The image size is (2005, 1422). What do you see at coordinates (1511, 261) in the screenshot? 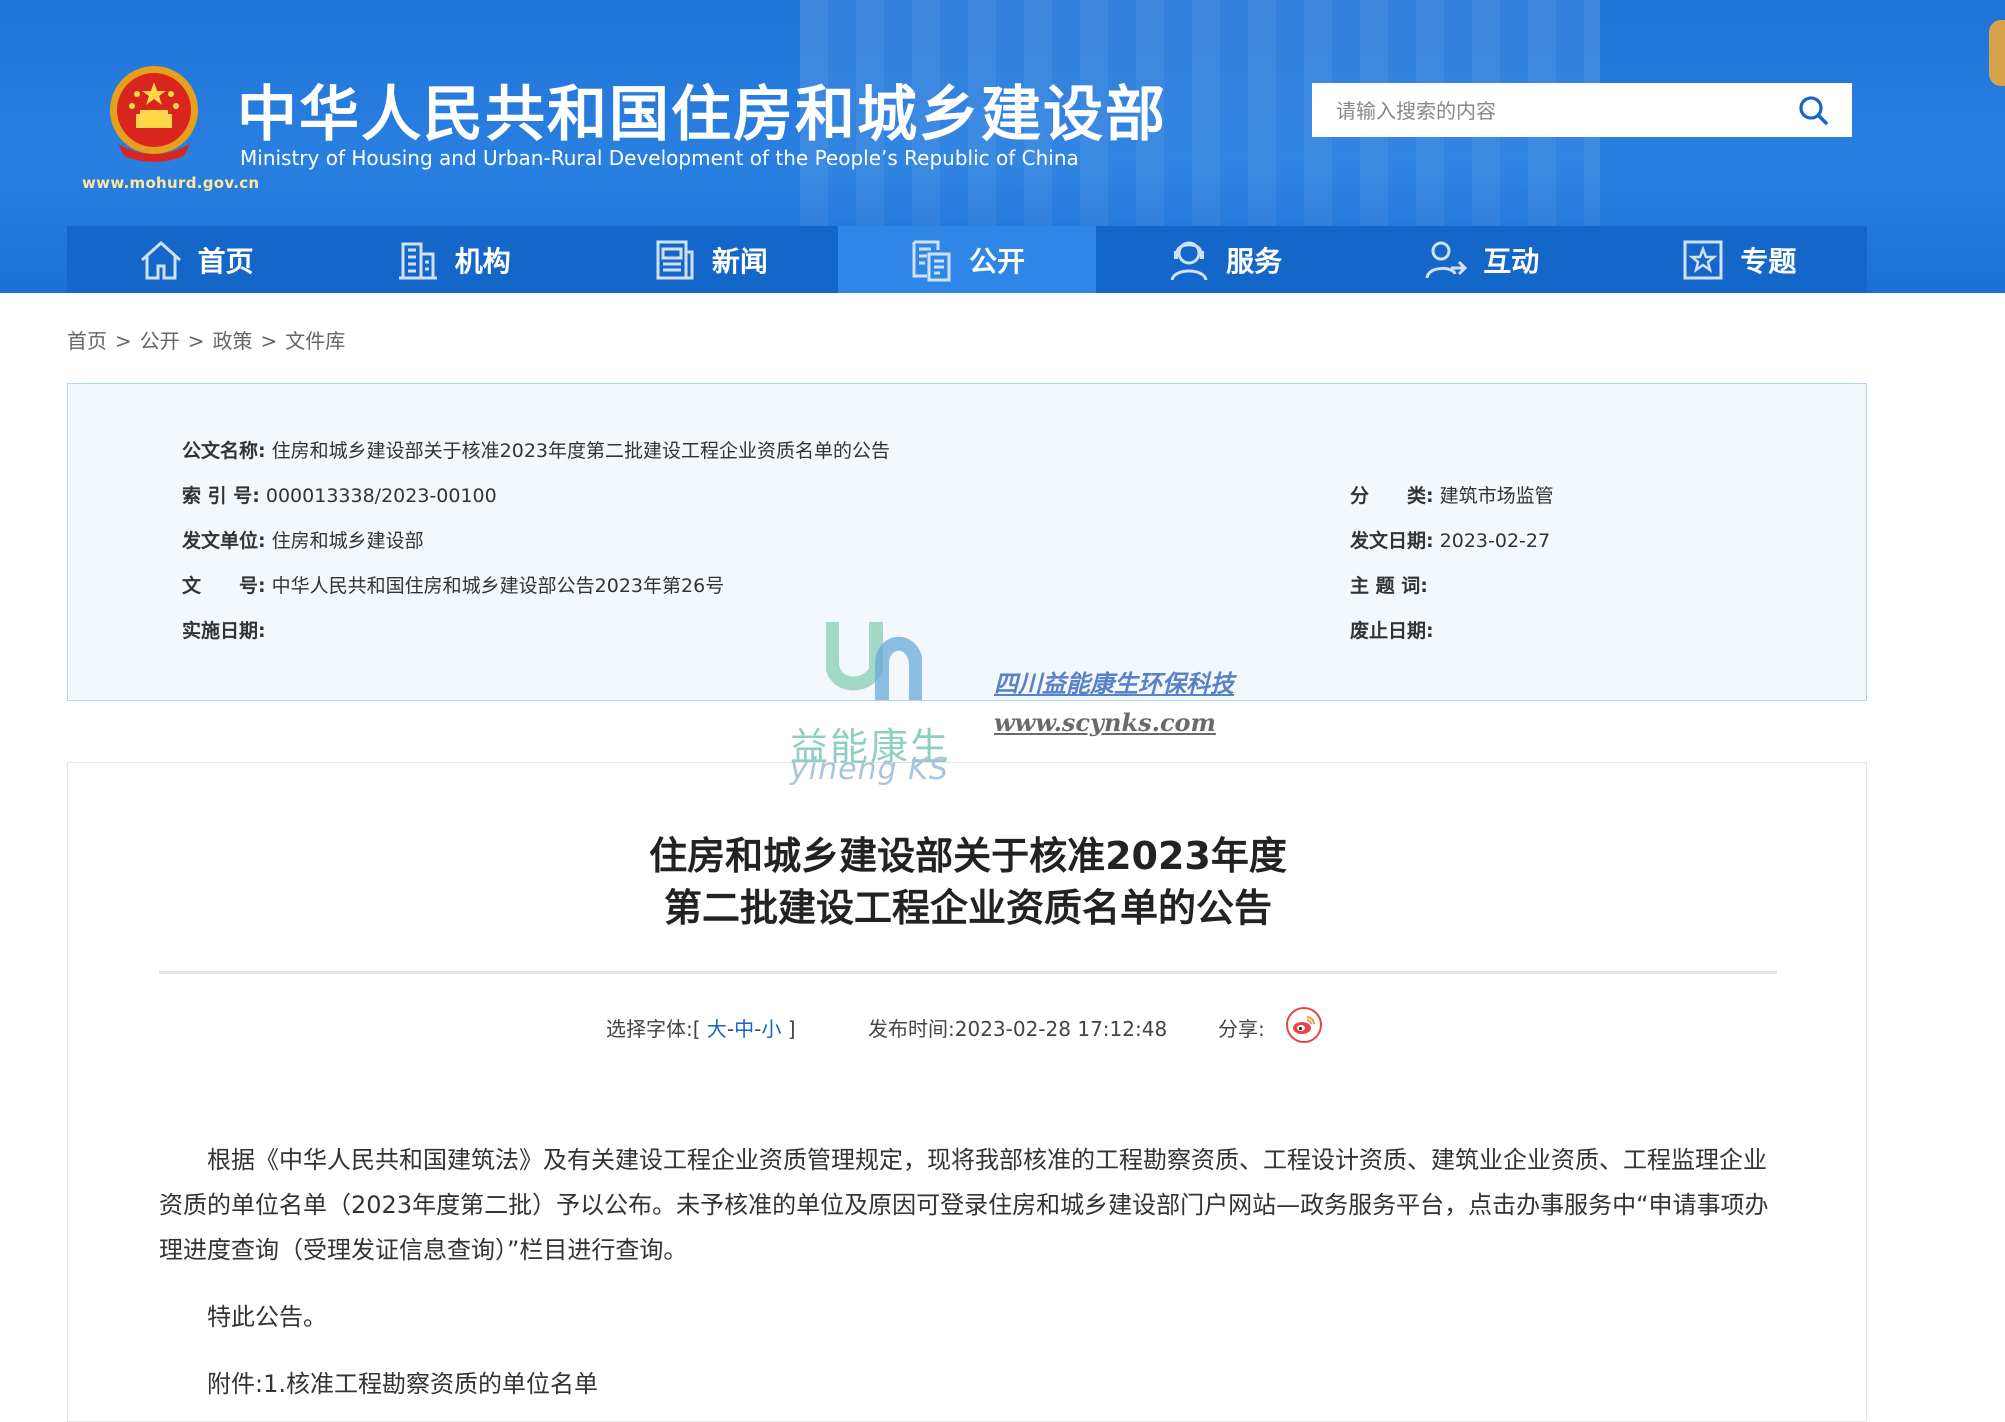
I see `nav-label: 互动` at bounding box center [1511, 261].